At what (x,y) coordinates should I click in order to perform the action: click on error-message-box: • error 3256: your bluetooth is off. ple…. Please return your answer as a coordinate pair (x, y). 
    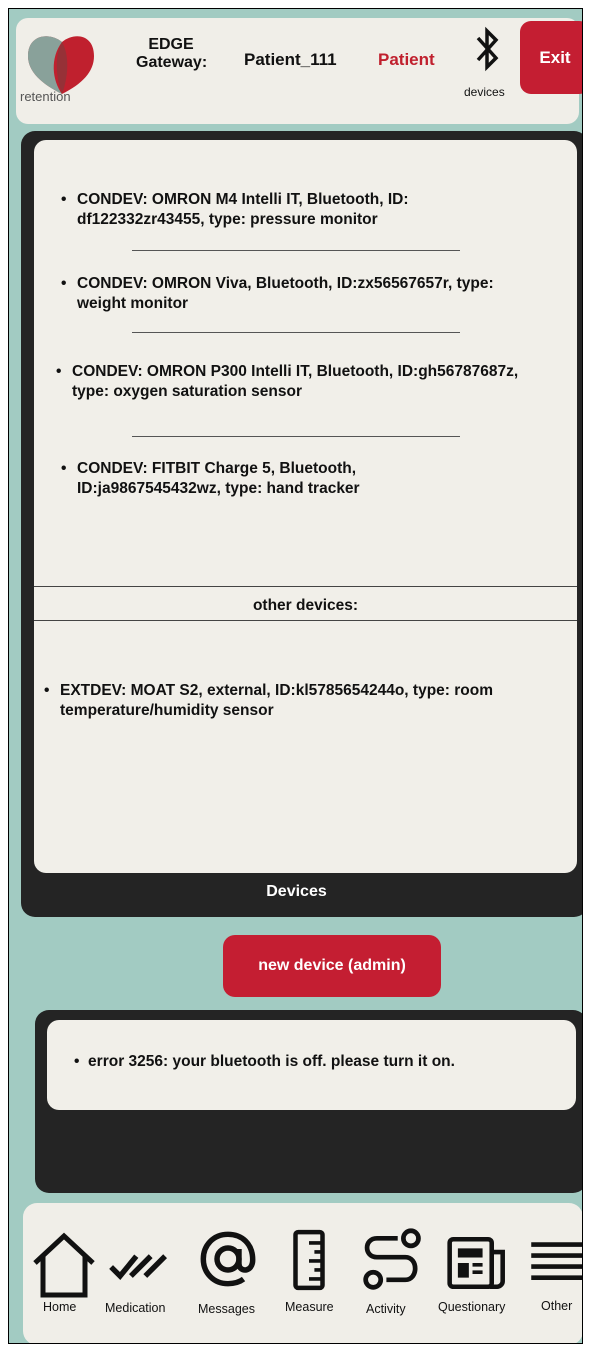
    Looking at the image, I should click on (311, 1065).